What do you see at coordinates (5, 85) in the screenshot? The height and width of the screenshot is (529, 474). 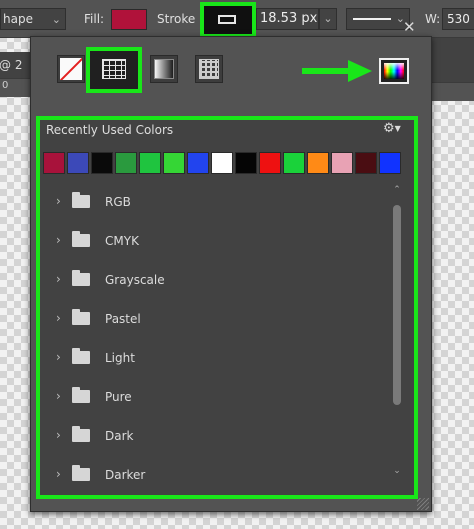 I see `ruler-tick-label: 0` at bounding box center [5, 85].